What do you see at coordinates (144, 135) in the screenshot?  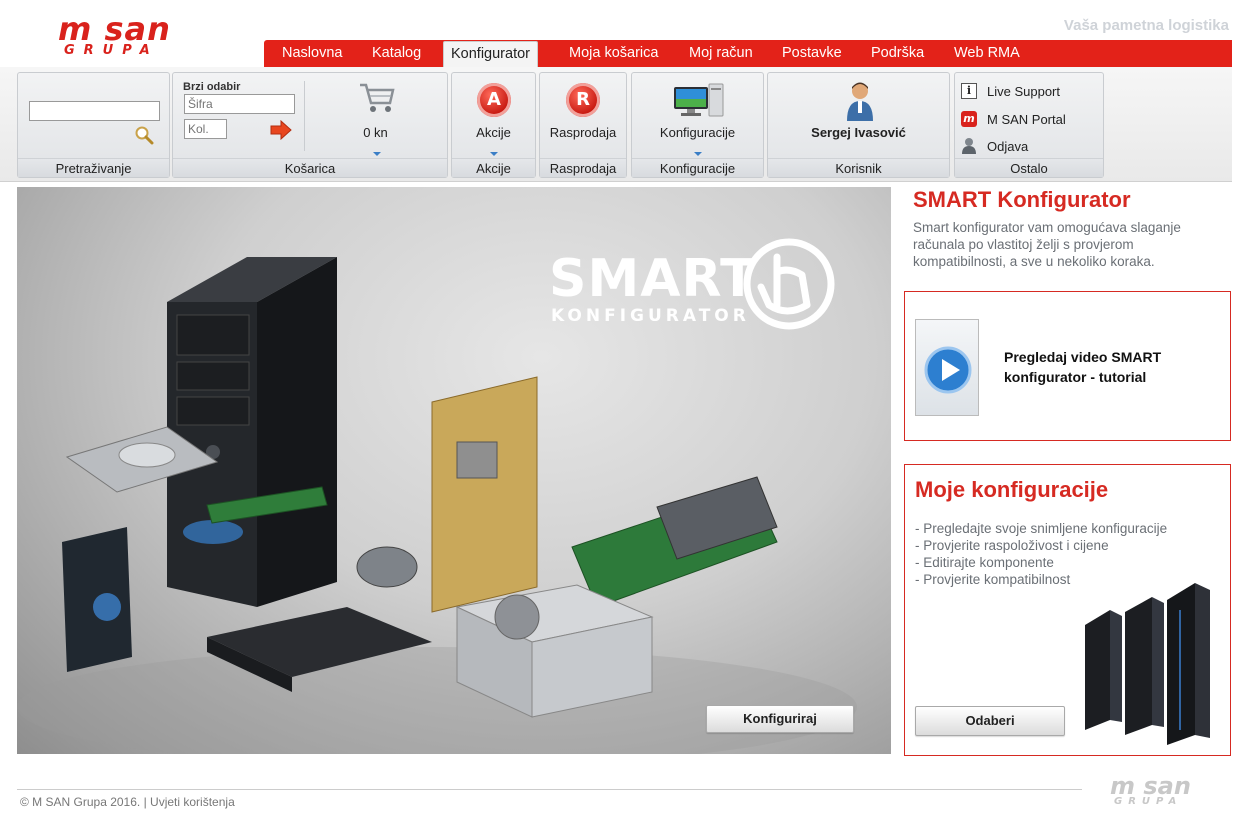 I see `search-icon` at bounding box center [144, 135].